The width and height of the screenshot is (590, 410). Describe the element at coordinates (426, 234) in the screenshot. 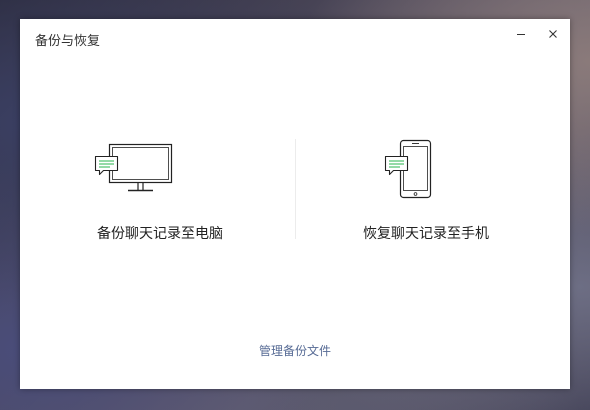

I see `restore-to-phone-label: 恢复聊天记录至手机` at that location.